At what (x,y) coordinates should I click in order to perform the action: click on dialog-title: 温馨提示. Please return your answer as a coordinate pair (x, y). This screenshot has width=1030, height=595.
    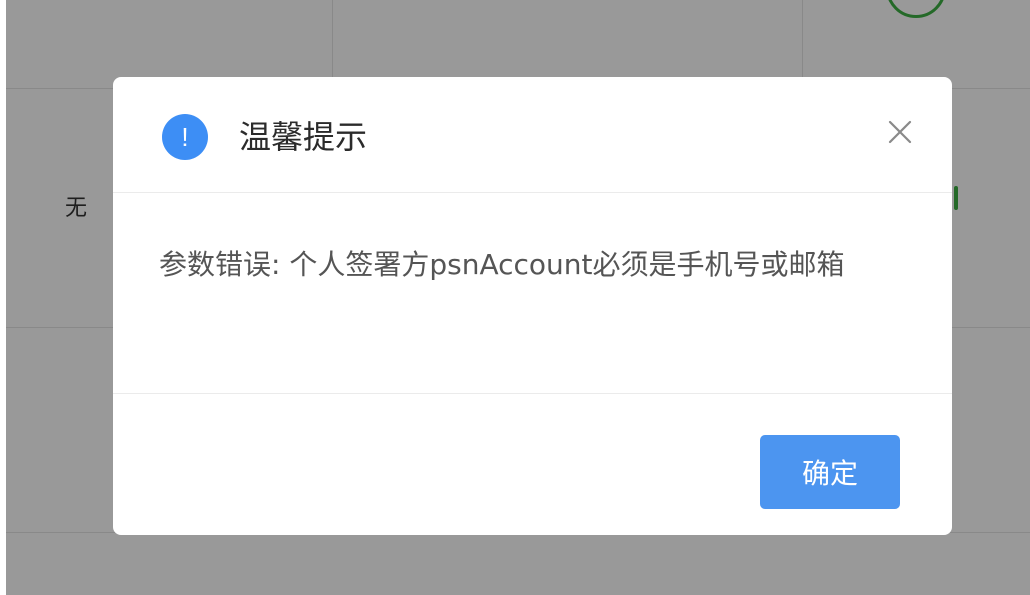
    Looking at the image, I should click on (303, 137).